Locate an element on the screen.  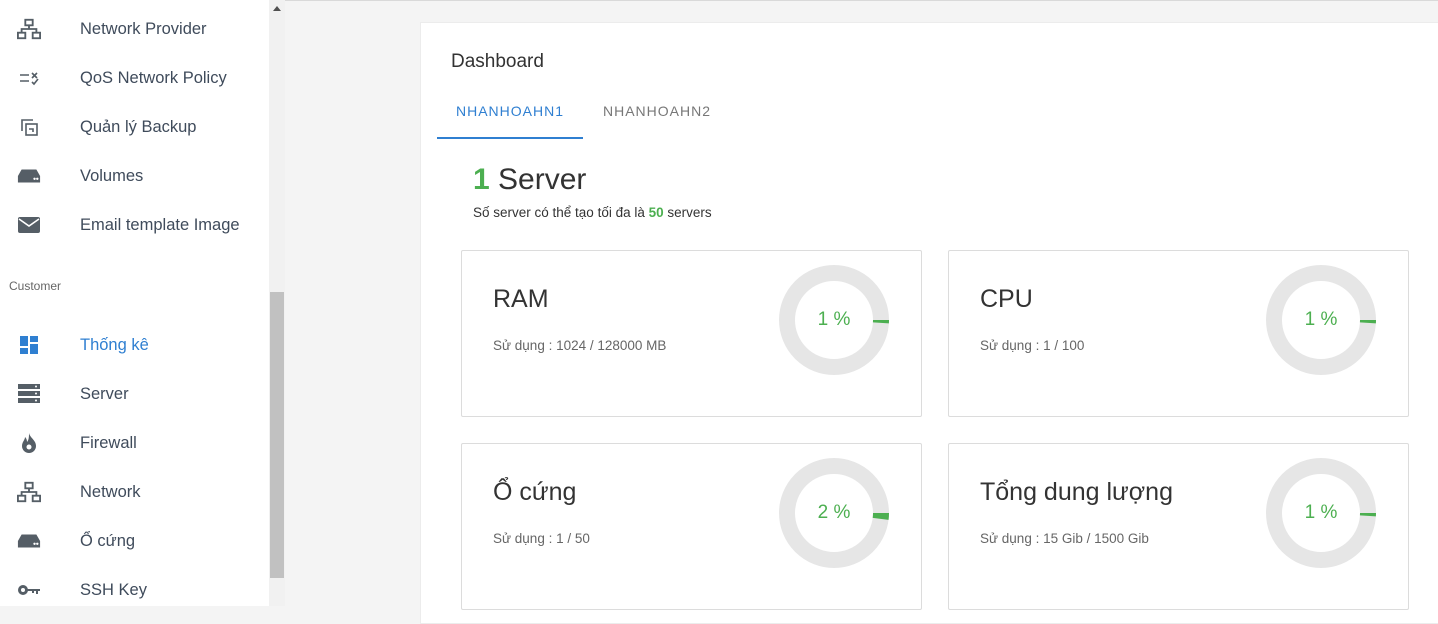
card-usage: Sử dụng : 1 / 100 is located at coordinates (1032, 345).